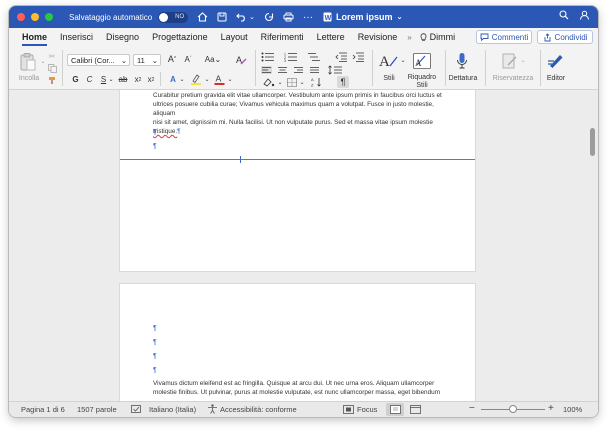 The width and height of the screenshot is (610, 434). I want to click on page-count: Pagina 1 di 6, so click(43, 409).